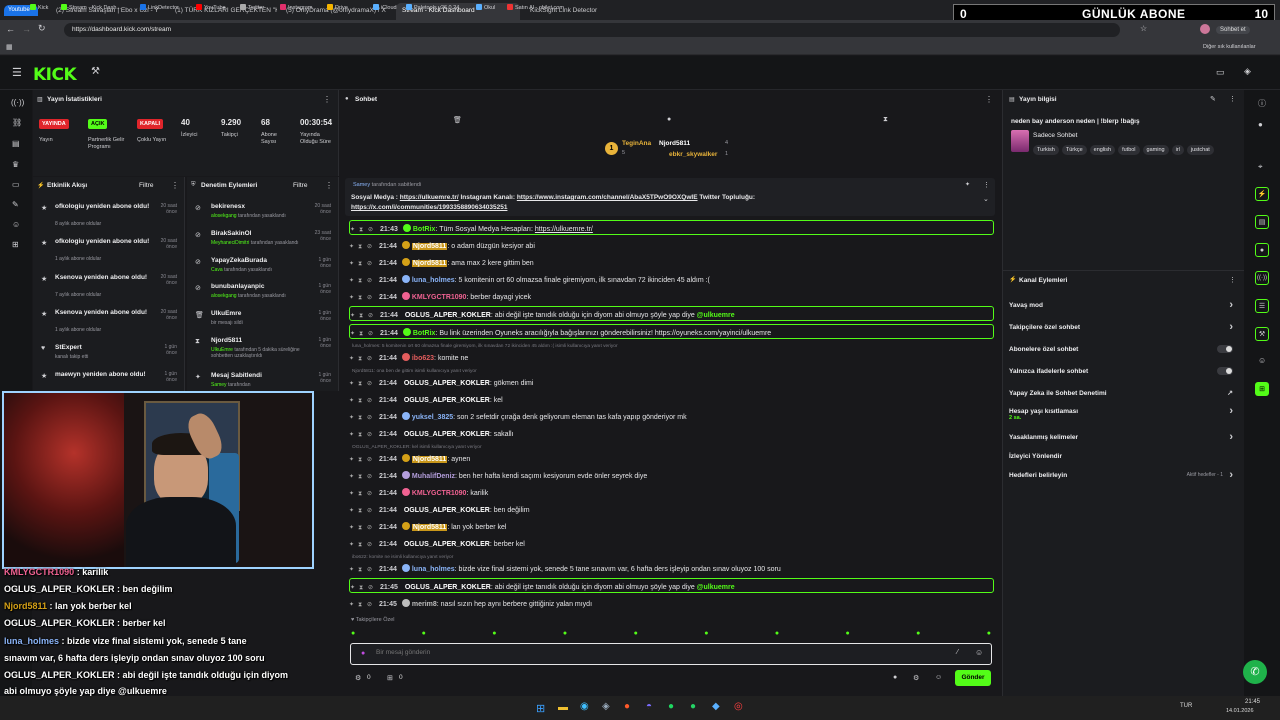  What do you see at coordinates (1020, 141) in the screenshot?
I see `category-thumbnail` at bounding box center [1020, 141].